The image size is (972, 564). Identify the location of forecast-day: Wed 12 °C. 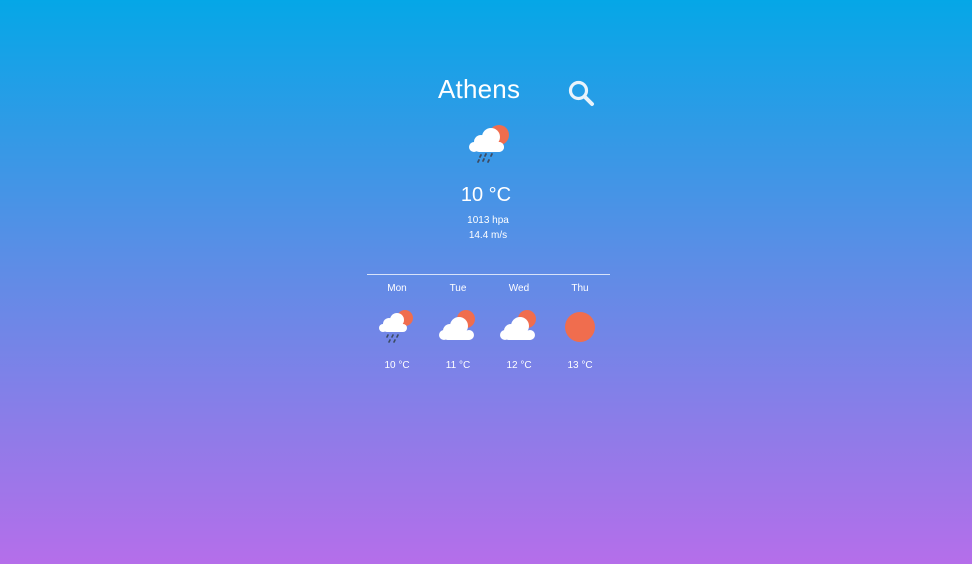
(519, 327).